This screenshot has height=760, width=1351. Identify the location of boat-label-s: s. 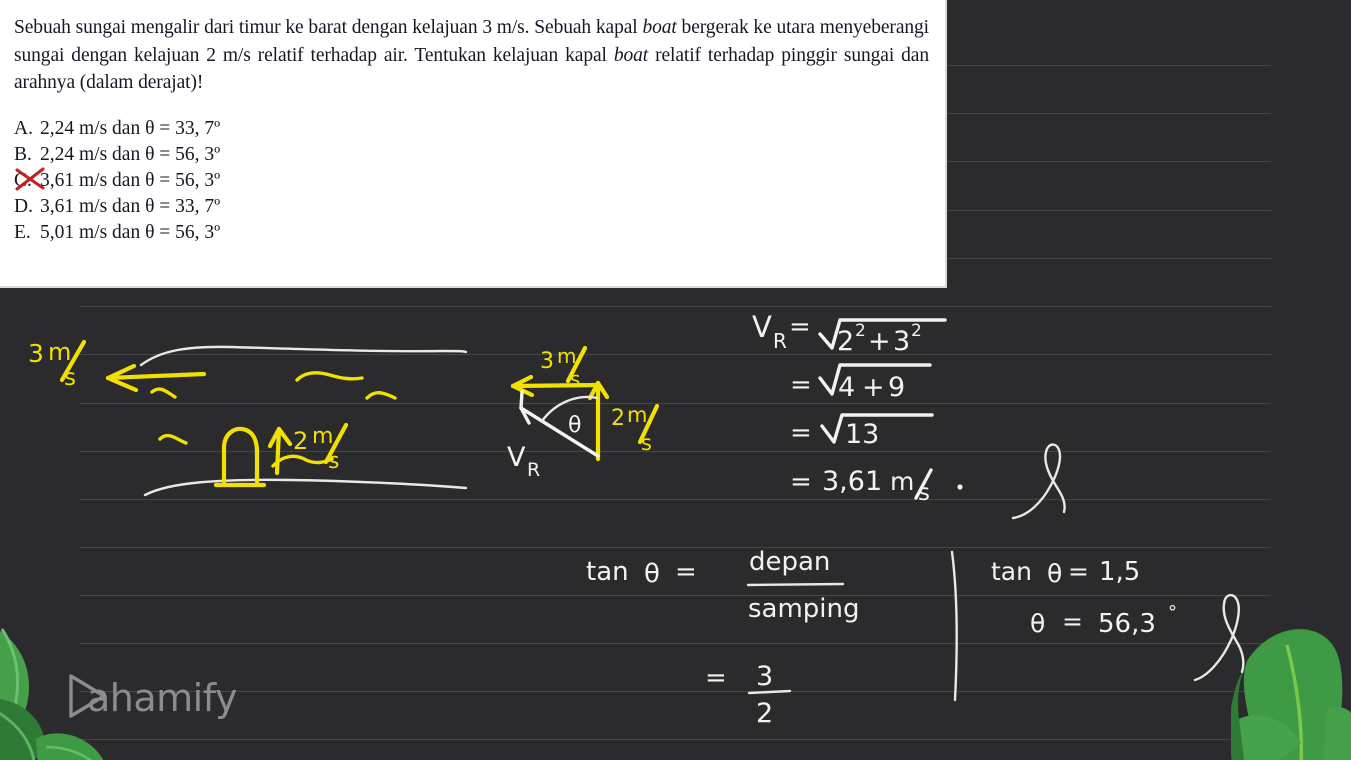
(333, 461).